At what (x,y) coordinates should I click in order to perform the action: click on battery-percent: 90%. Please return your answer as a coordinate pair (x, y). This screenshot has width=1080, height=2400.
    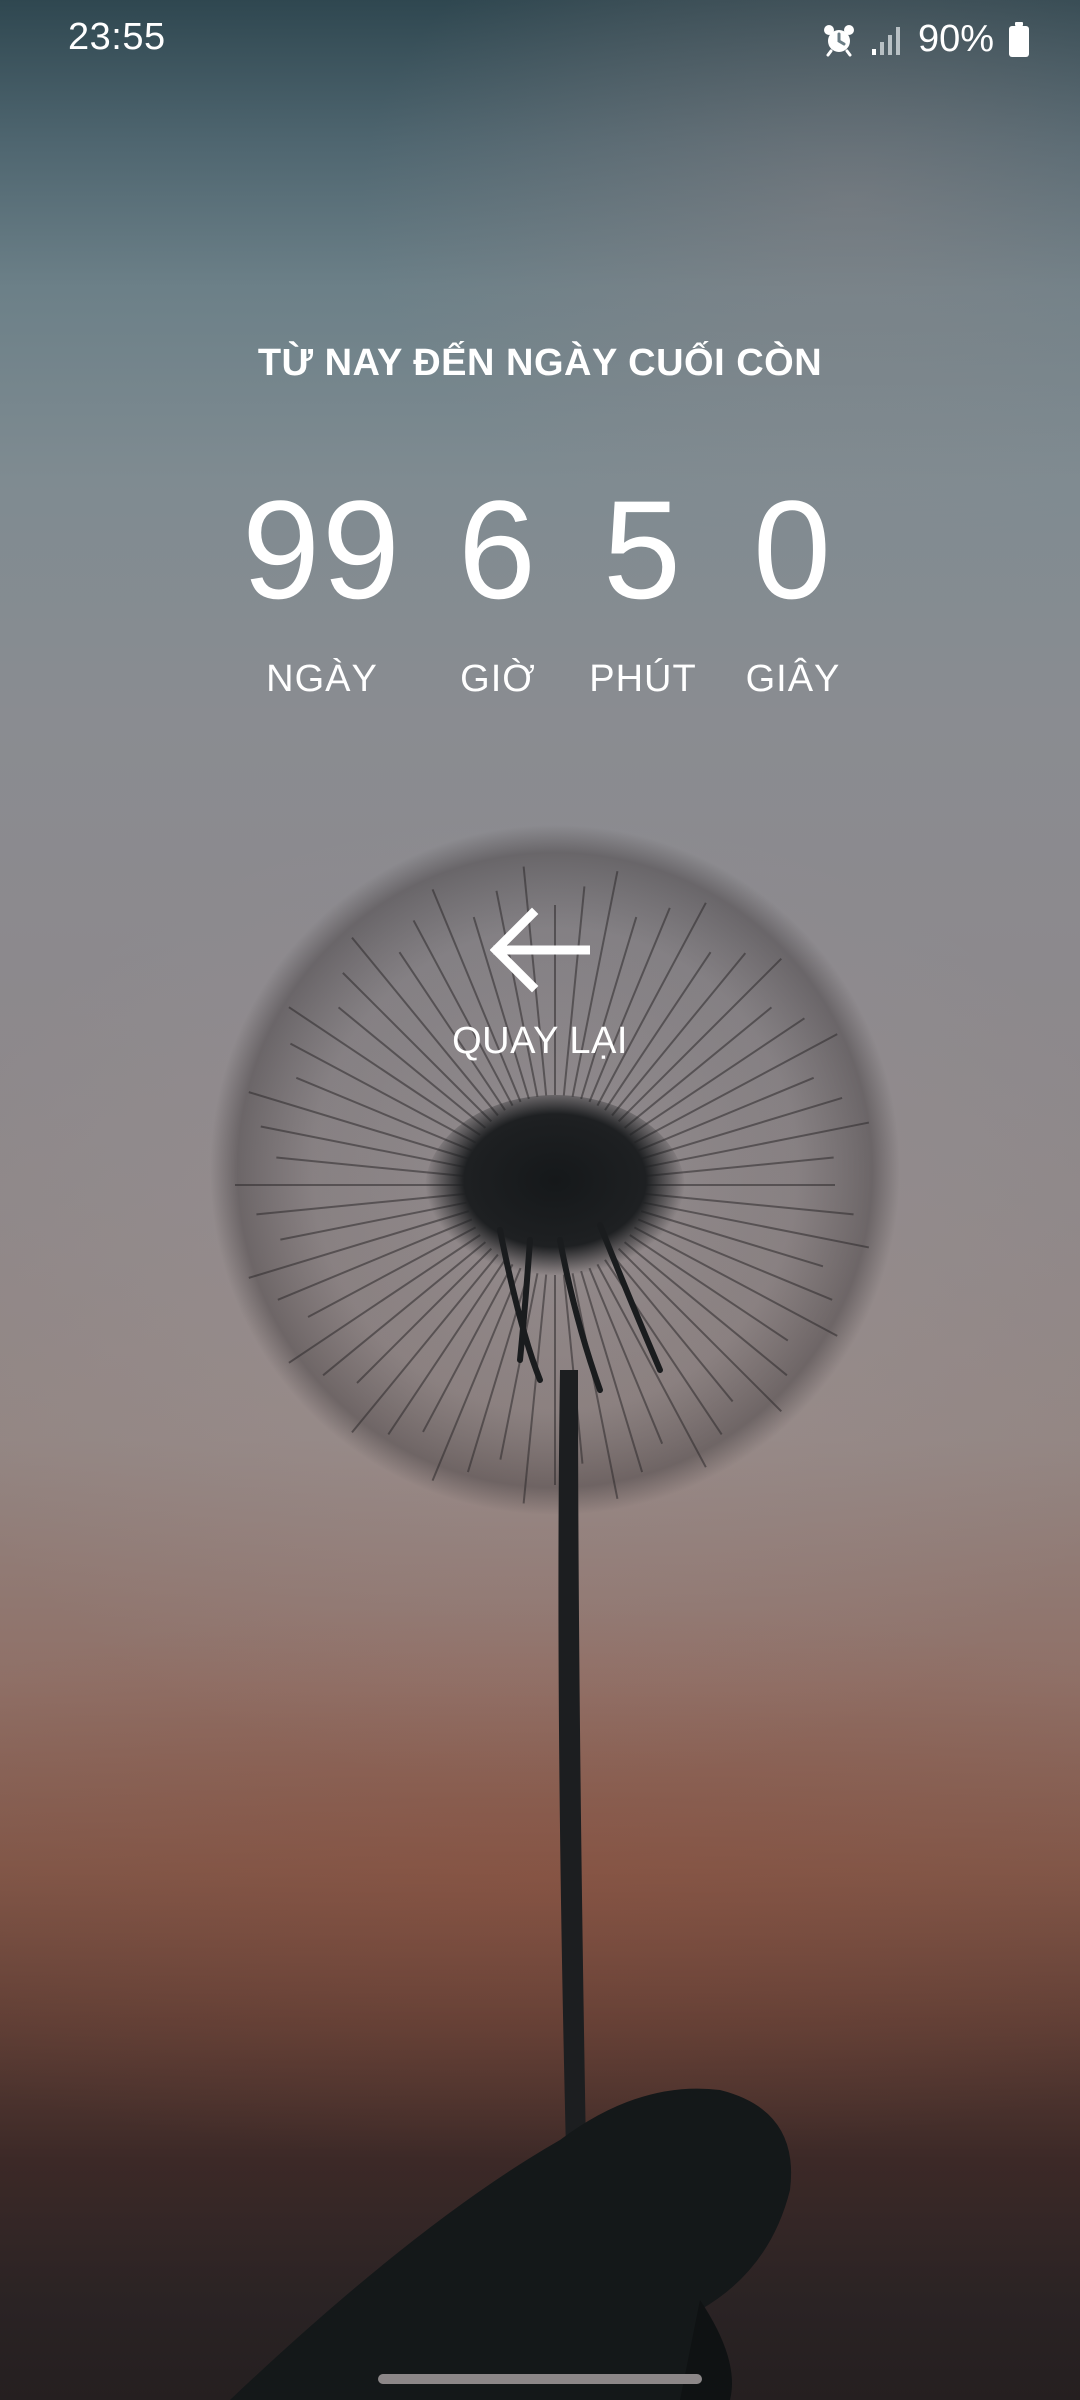
    Looking at the image, I should click on (955, 39).